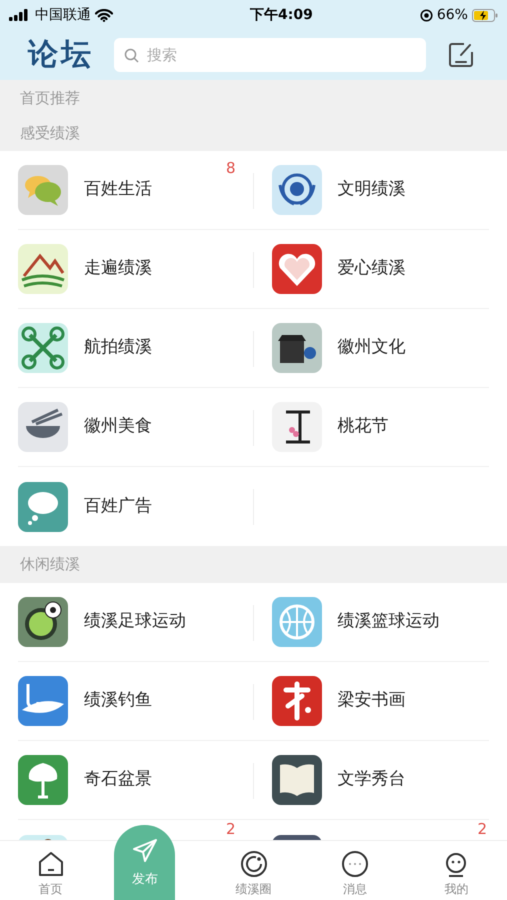 The width and height of the screenshot is (507, 900). I want to click on forum-board-label: 文明绩溪, so click(372, 190).